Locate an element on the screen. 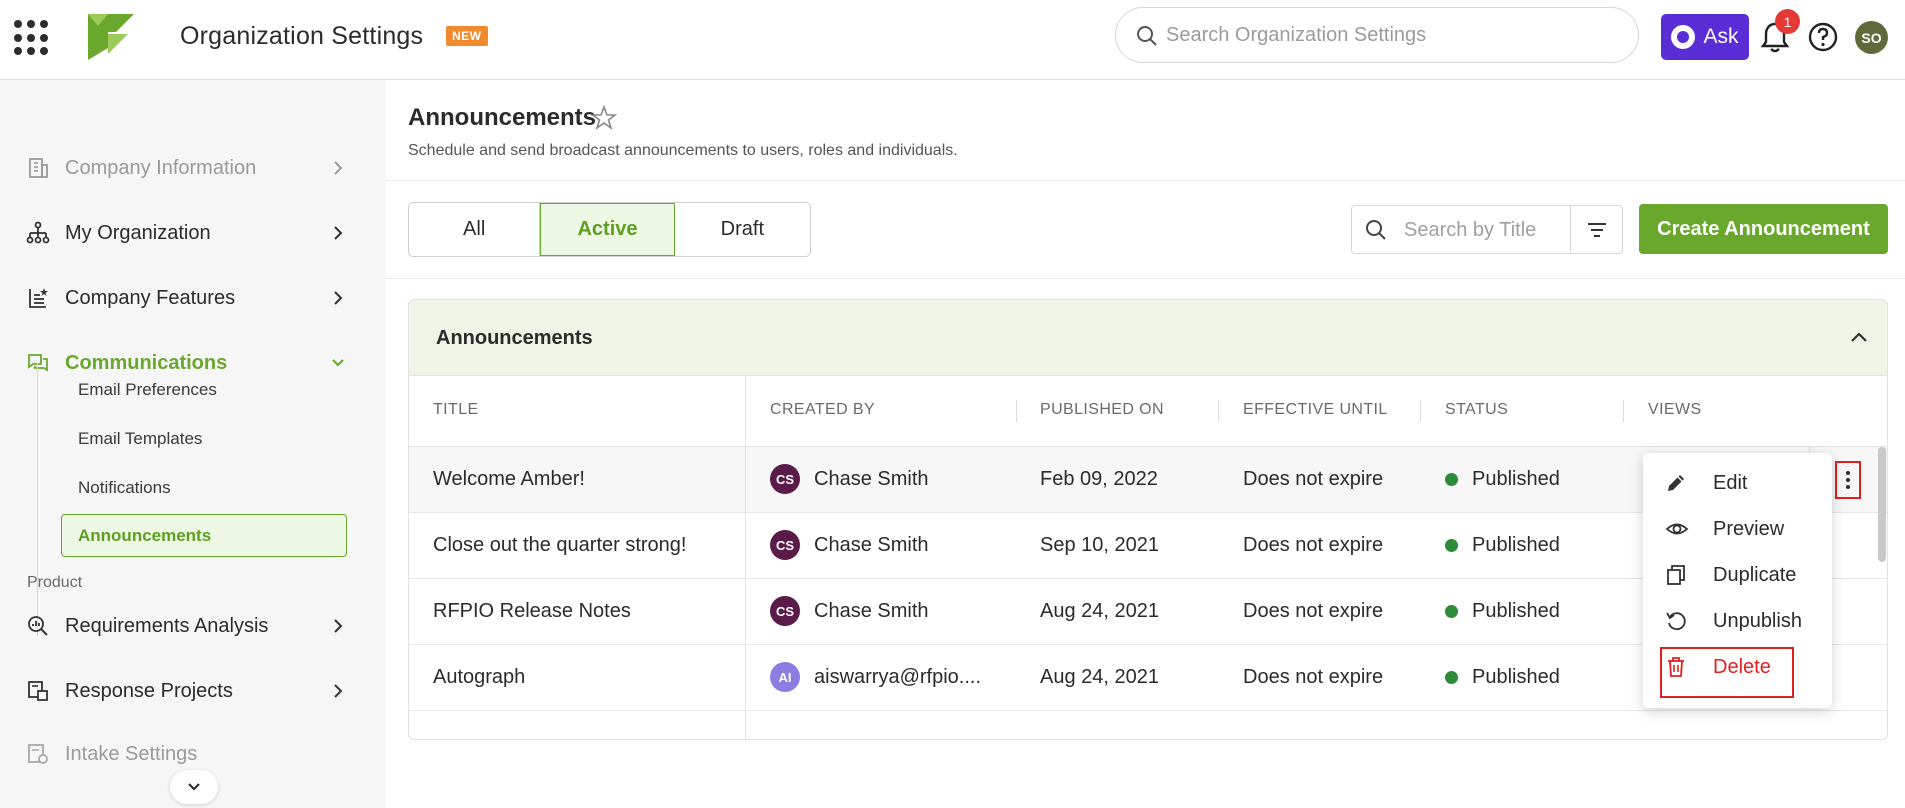 The width and height of the screenshot is (1905, 808). filter-icon is located at coordinates (1597, 230).